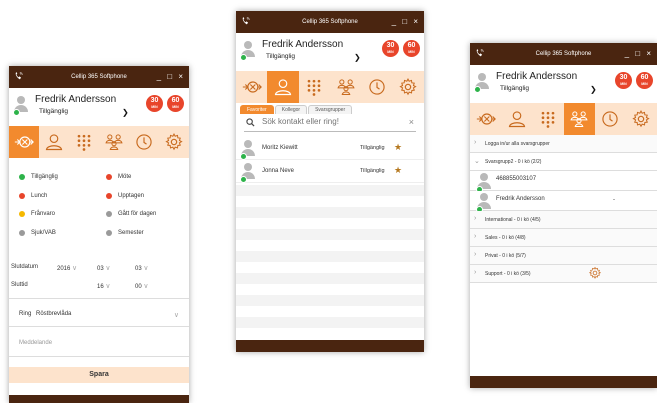 The width and height of the screenshot is (657, 403). Describe the element at coordinates (563, 162) in the screenshot. I see `group-row-expanded: ⌄ Svarsgrupp2 - 0 i kö (2/2)` at that location.